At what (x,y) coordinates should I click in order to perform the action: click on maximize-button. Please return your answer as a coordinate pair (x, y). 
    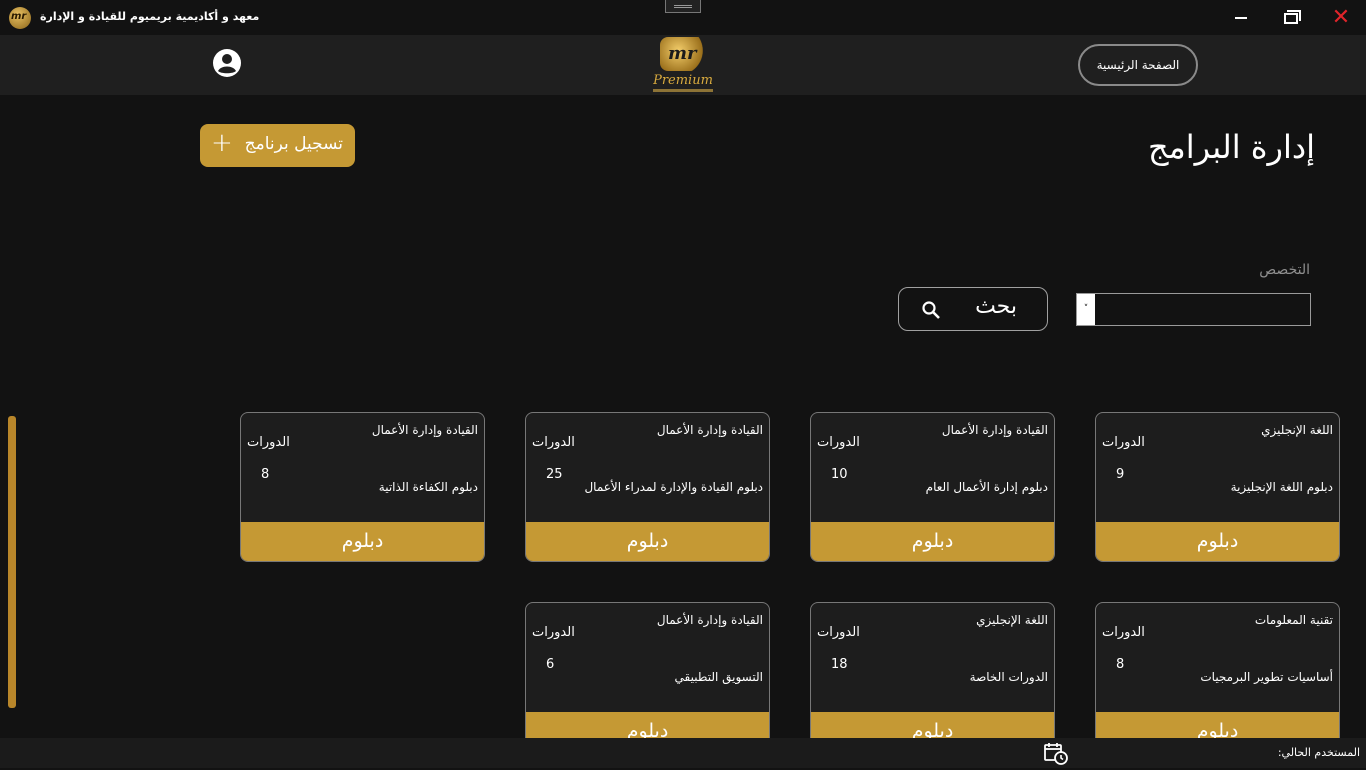
    Looking at the image, I should click on (1291, 18).